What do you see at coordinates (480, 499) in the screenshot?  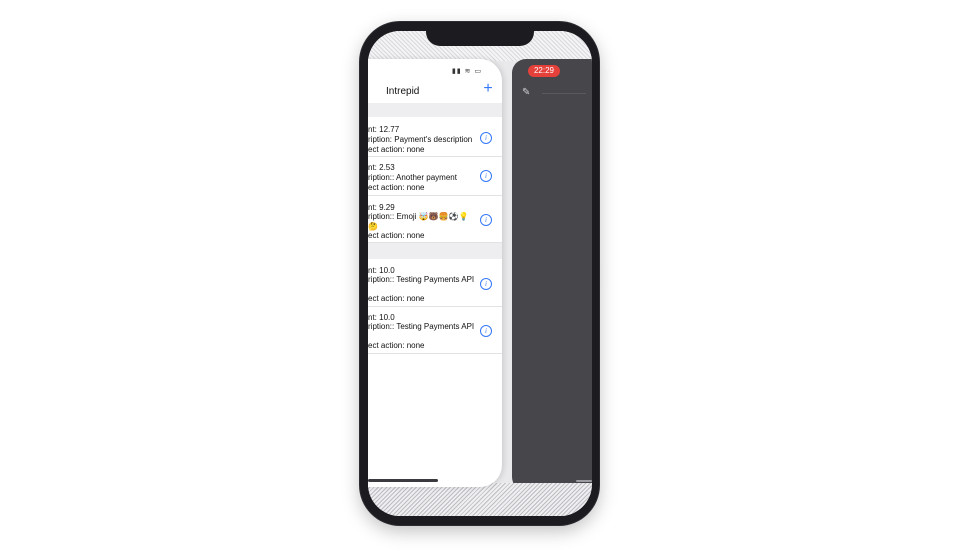 I see `switcher-bottom-background` at bounding box center [480, 499].